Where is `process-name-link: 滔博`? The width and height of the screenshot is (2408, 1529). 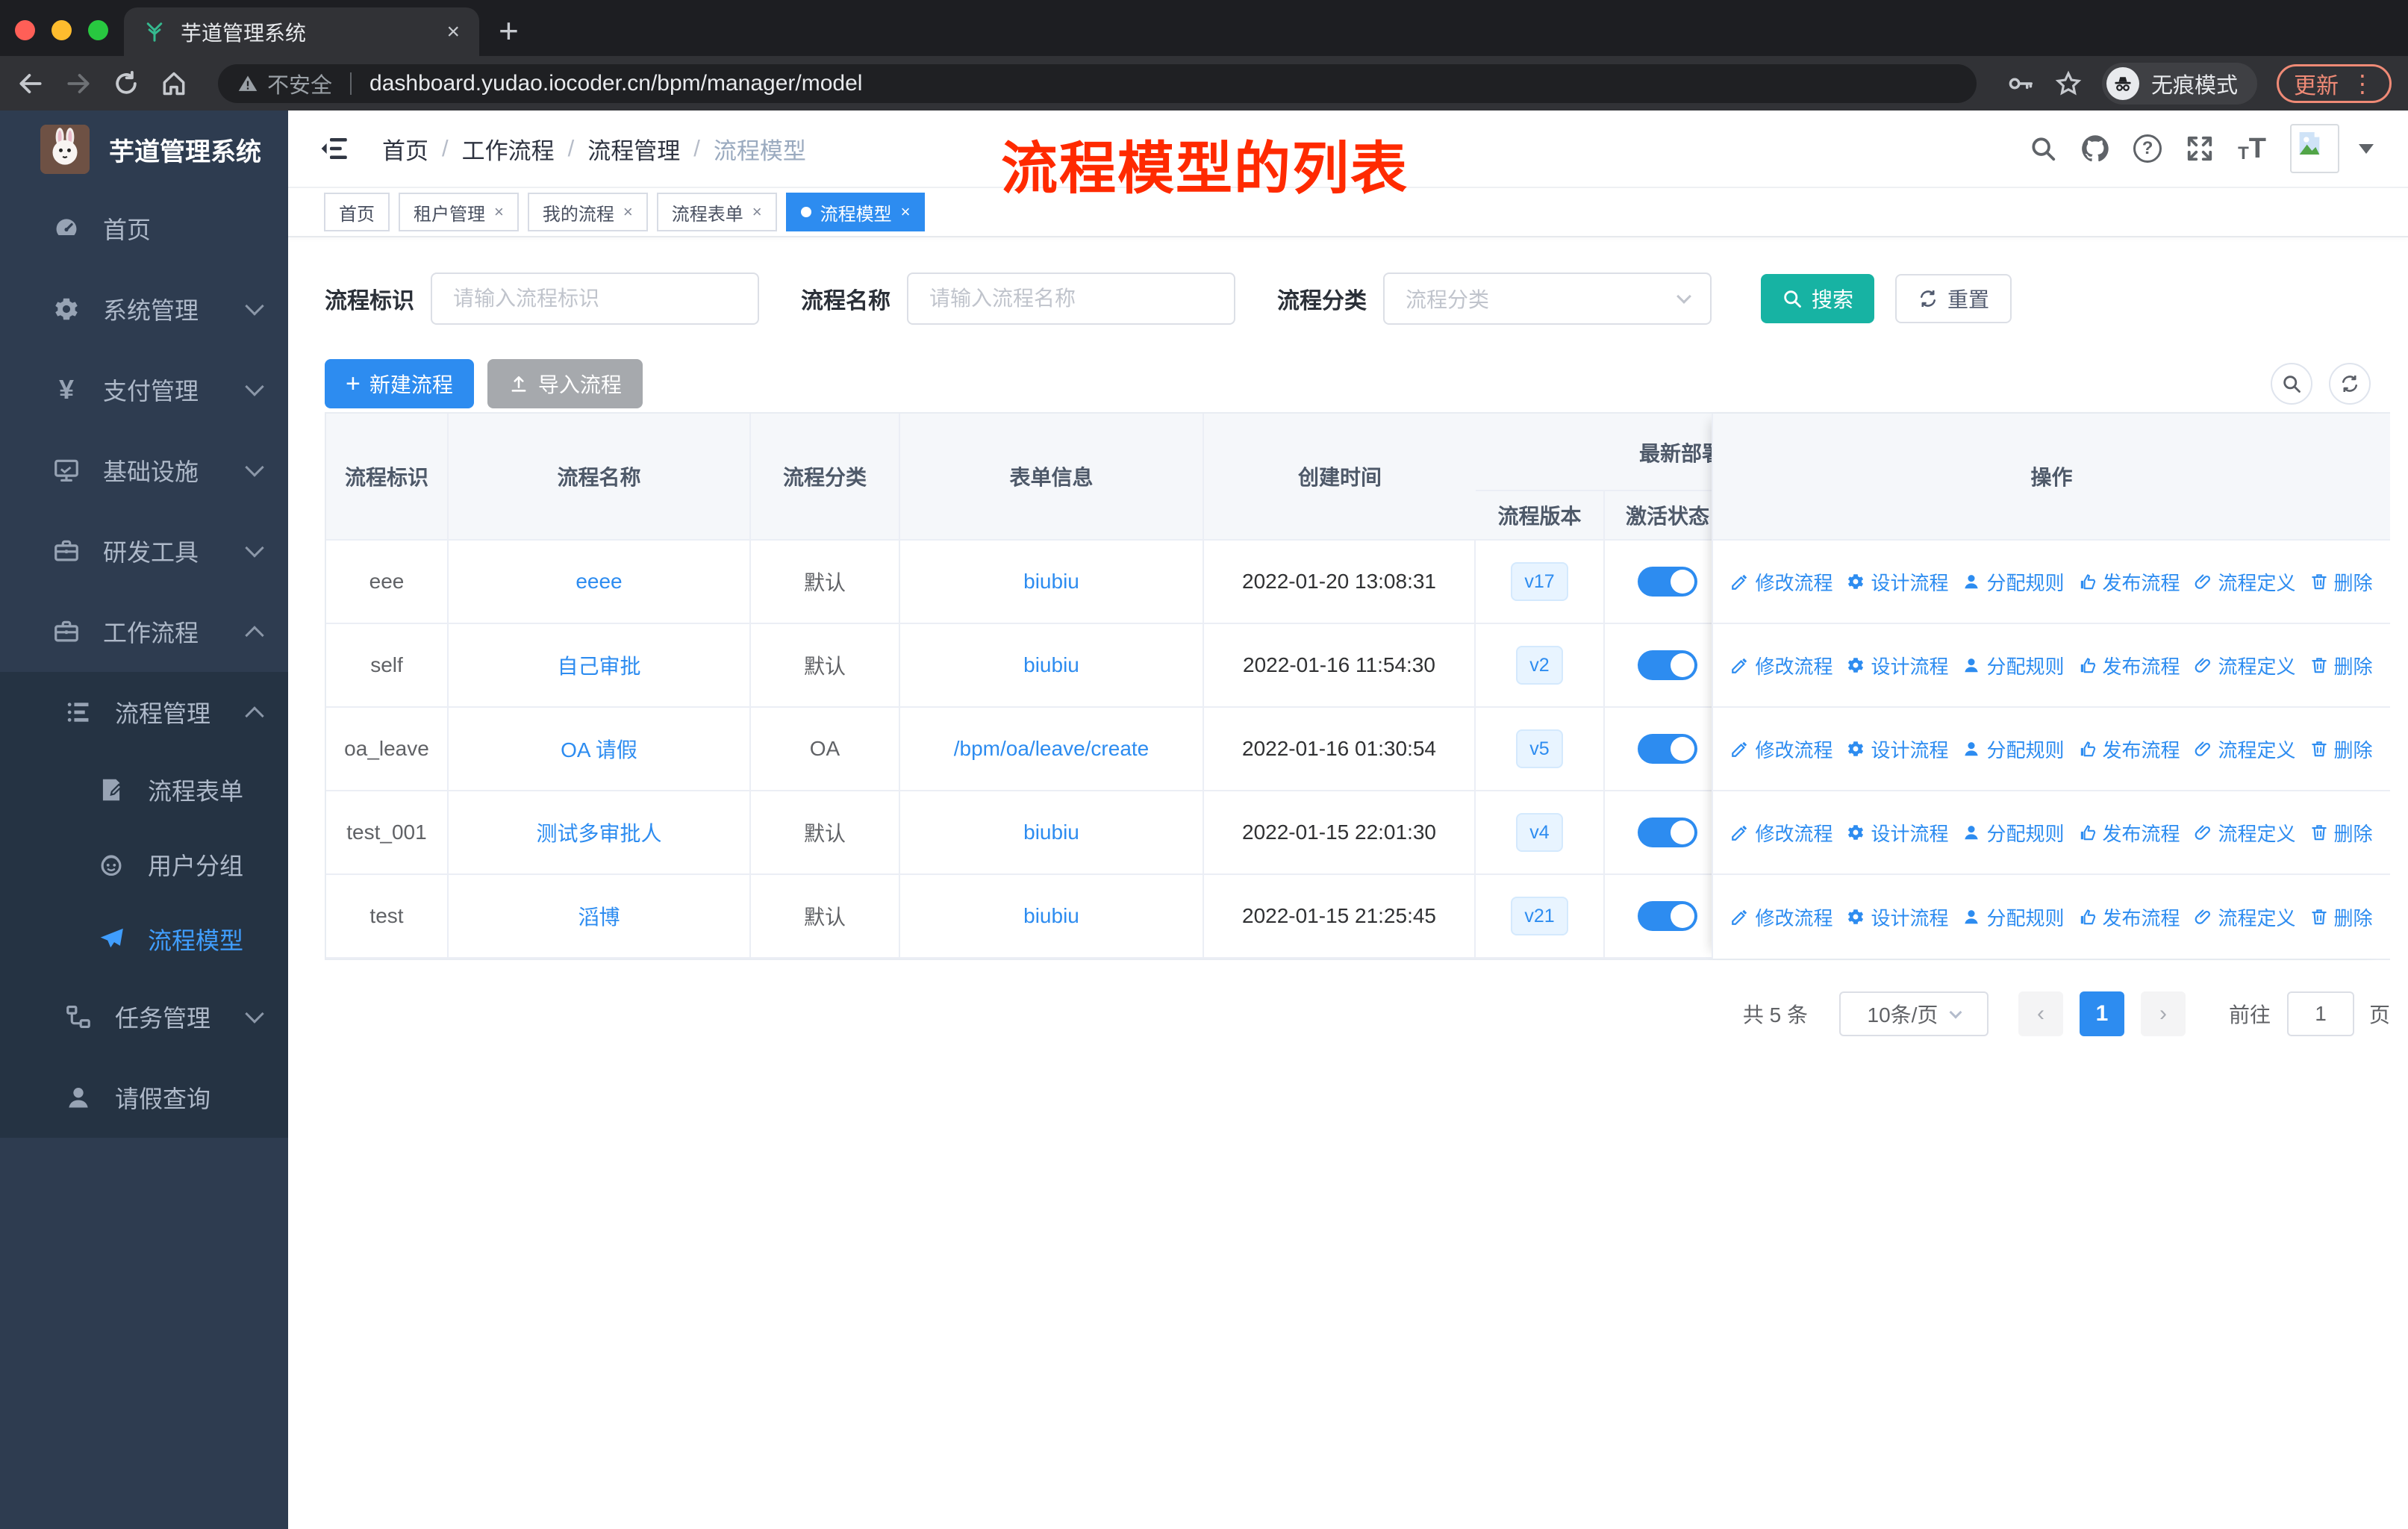 process-name-link: 滔博 is located at coordinates (599, 916).